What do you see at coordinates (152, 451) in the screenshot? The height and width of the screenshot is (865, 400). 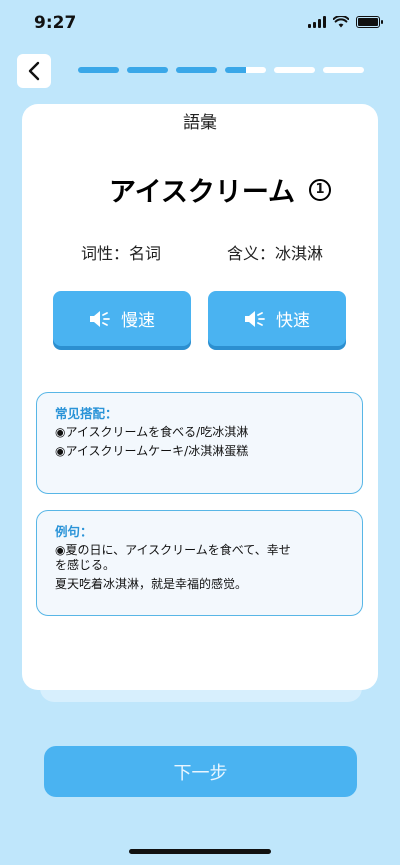 I see `collocation-item: ◉アイスクリームケーキ/冰淇淋蛋糕` at bounding box center [152, 451].